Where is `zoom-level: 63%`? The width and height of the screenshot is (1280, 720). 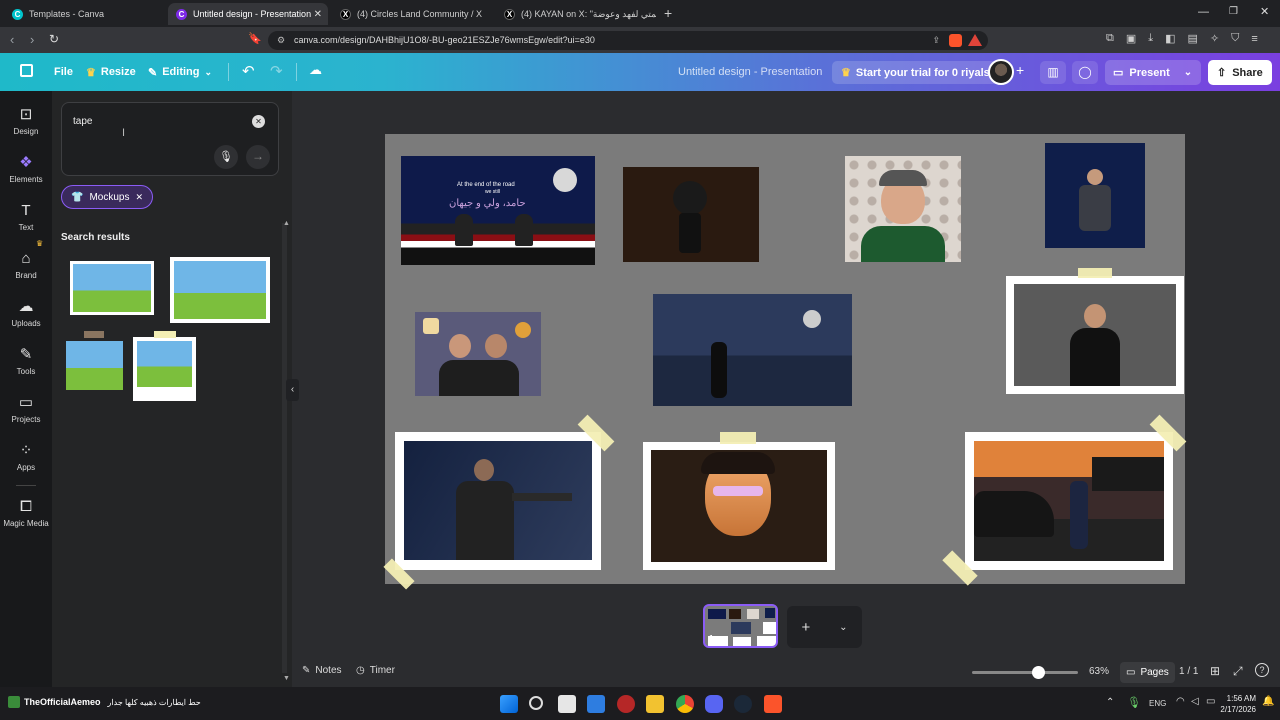 zoom-level: 63% is located at coordinates (1099, 671).